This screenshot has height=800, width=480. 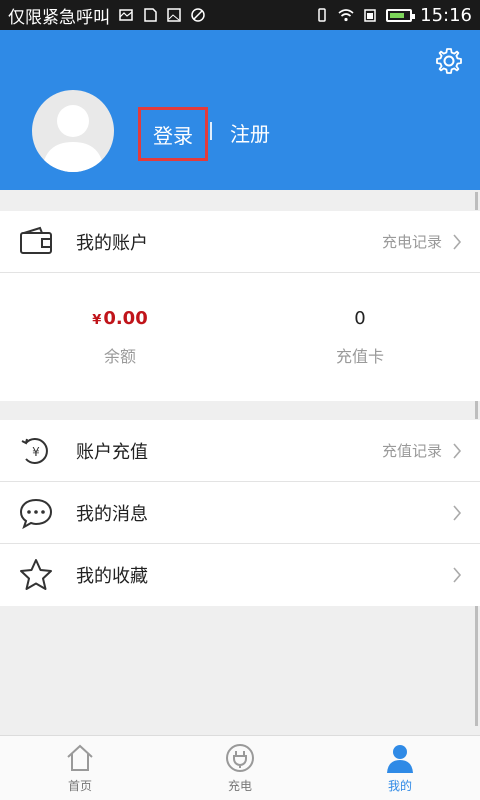 I want to click on balance-value: ¥0.00, so click(x=119, y=318).